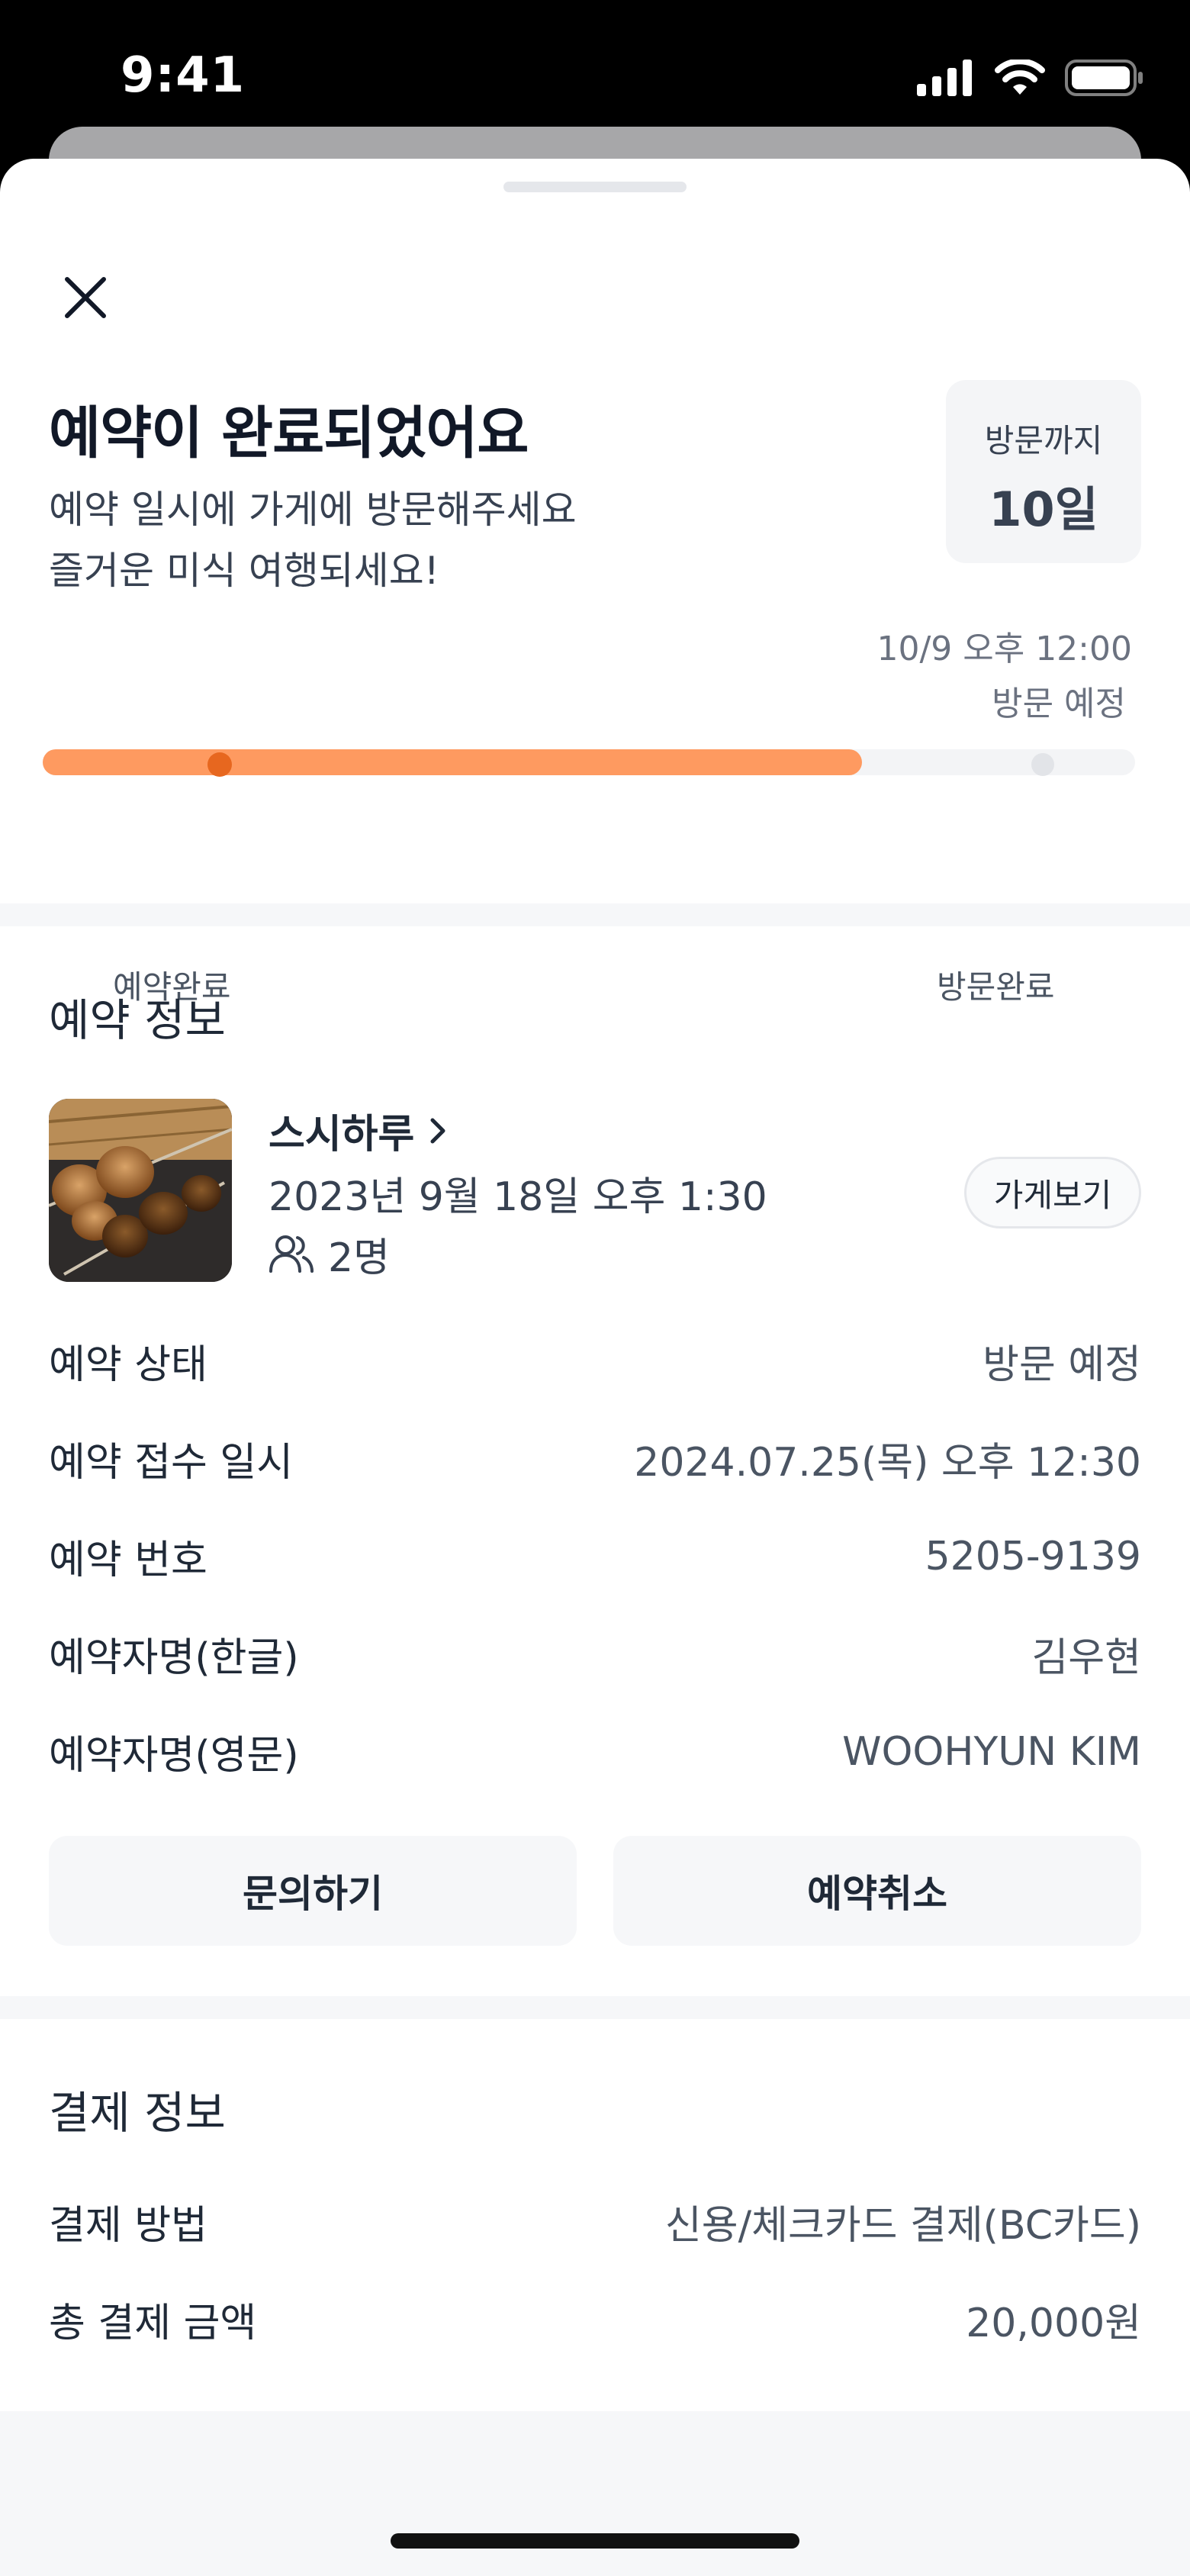 This screenshot has height=2576, width=1190. I want to click on info-label: 예약 번호, so click(128, 1560).